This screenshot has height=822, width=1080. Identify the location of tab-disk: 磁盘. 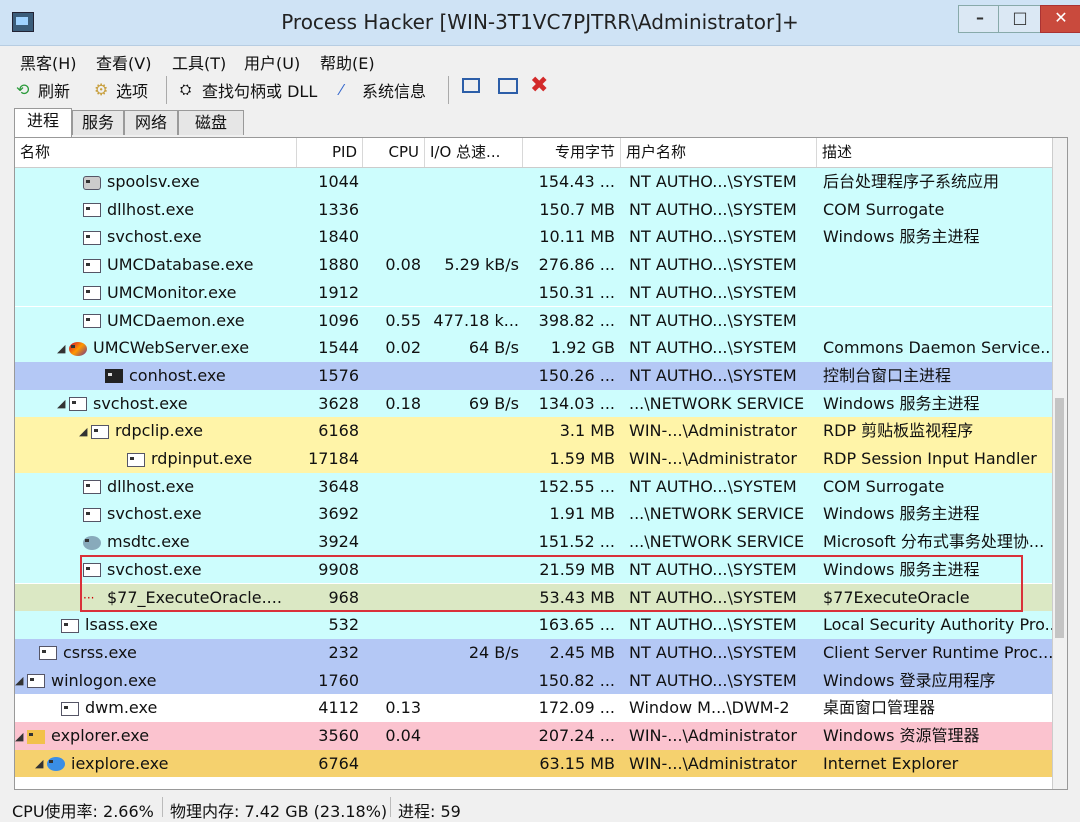
(211, 122).